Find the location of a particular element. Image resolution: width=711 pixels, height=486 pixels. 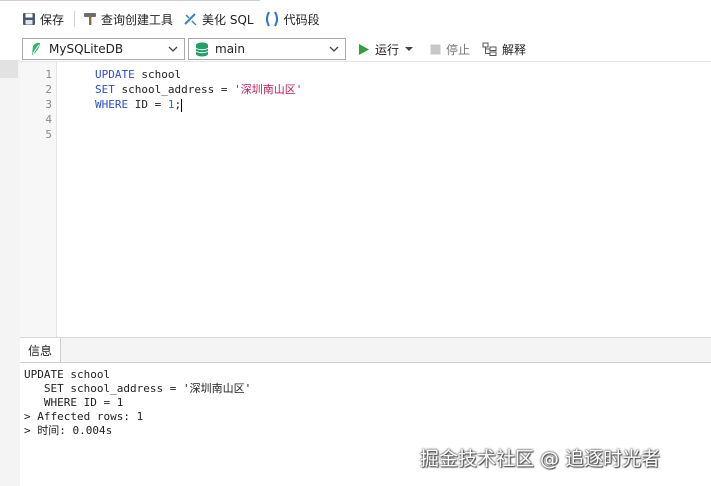

output-line: > Affected rows: 1 is located at coordinates (84, 416).